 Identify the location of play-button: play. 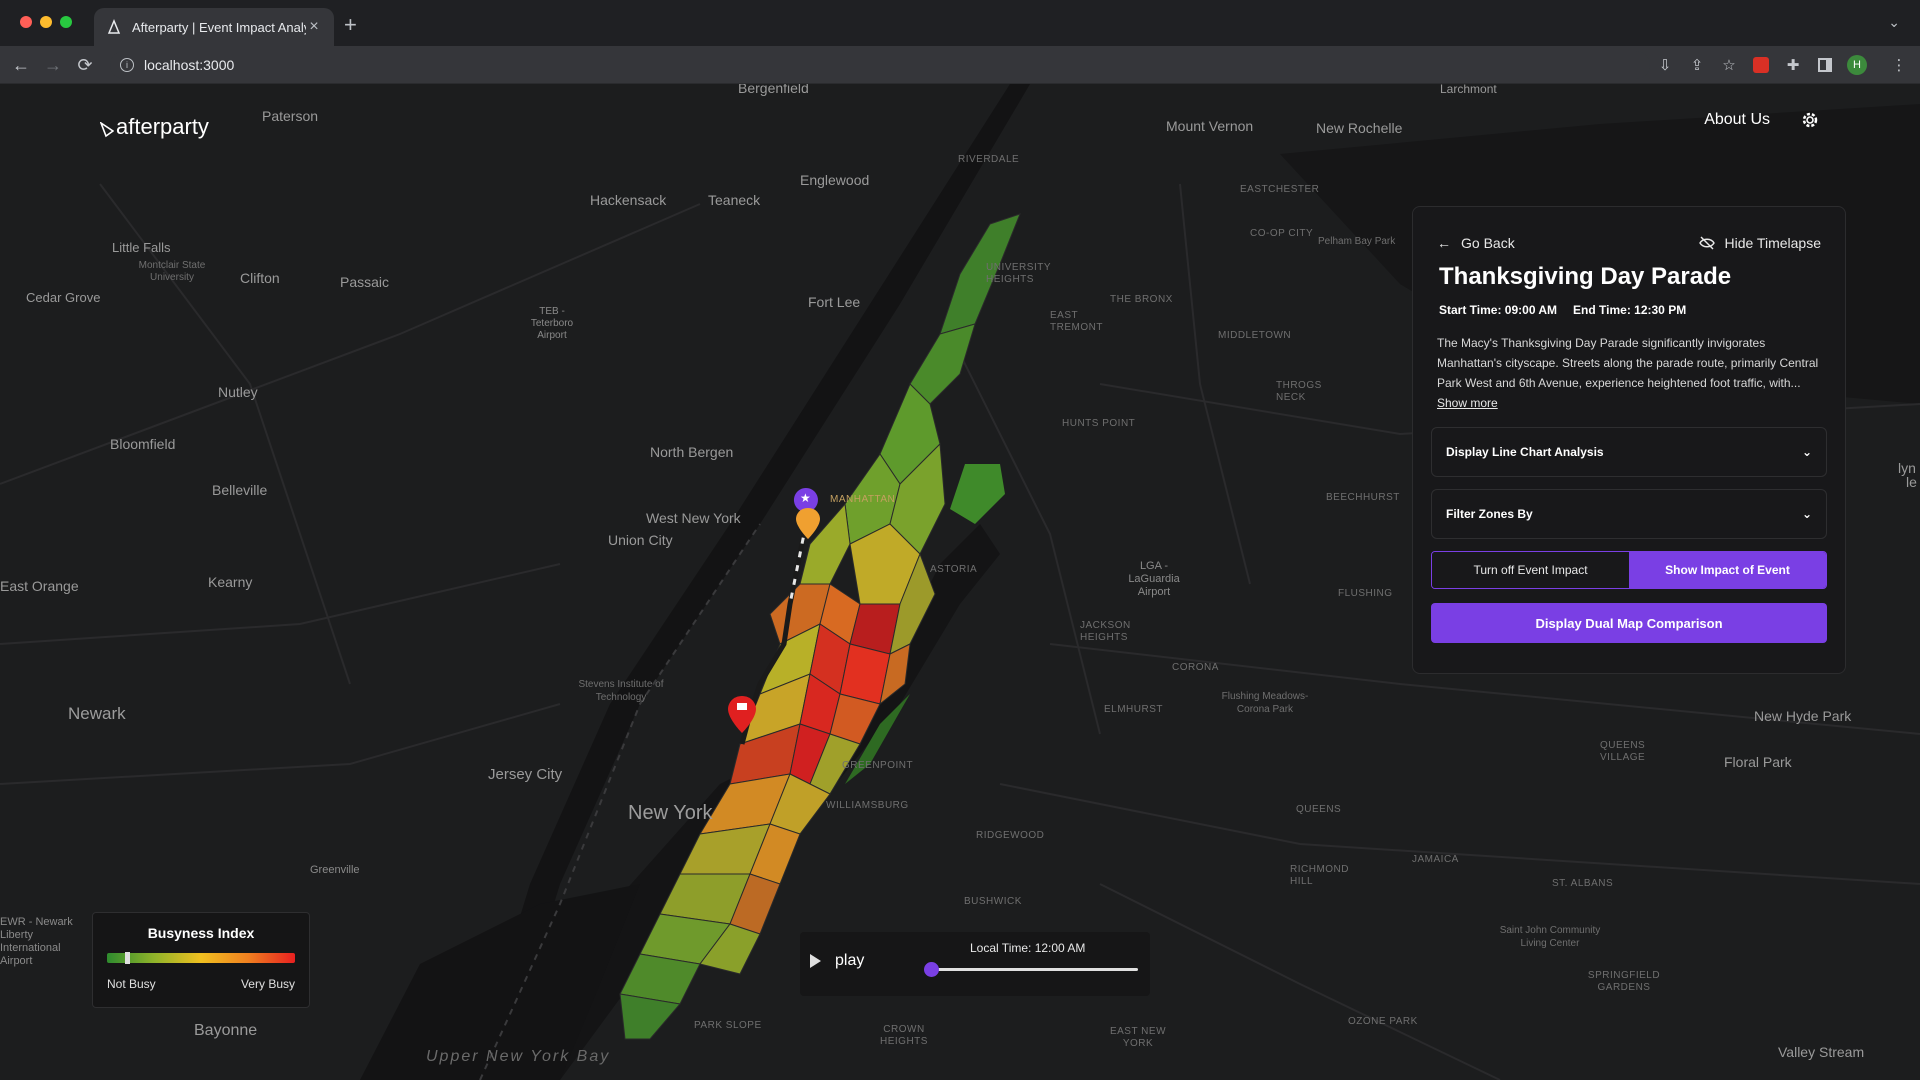
(837, 961).